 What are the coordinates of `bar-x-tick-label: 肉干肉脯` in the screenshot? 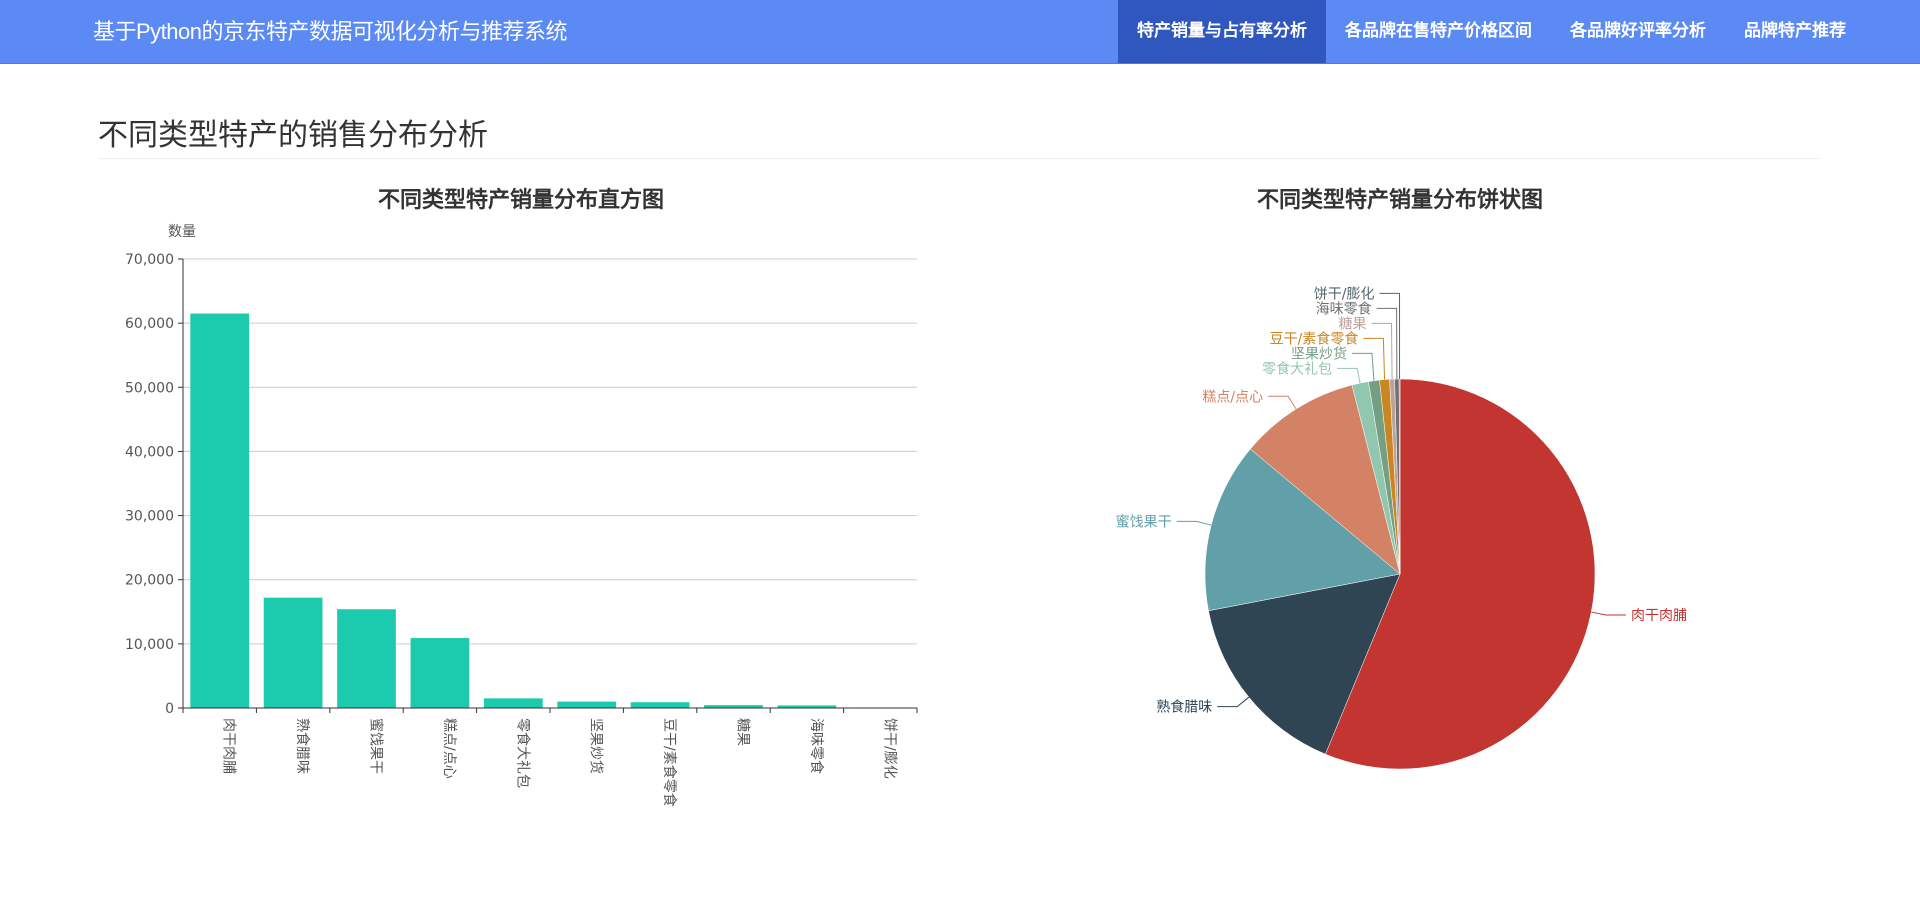 It's located at (229, 746).